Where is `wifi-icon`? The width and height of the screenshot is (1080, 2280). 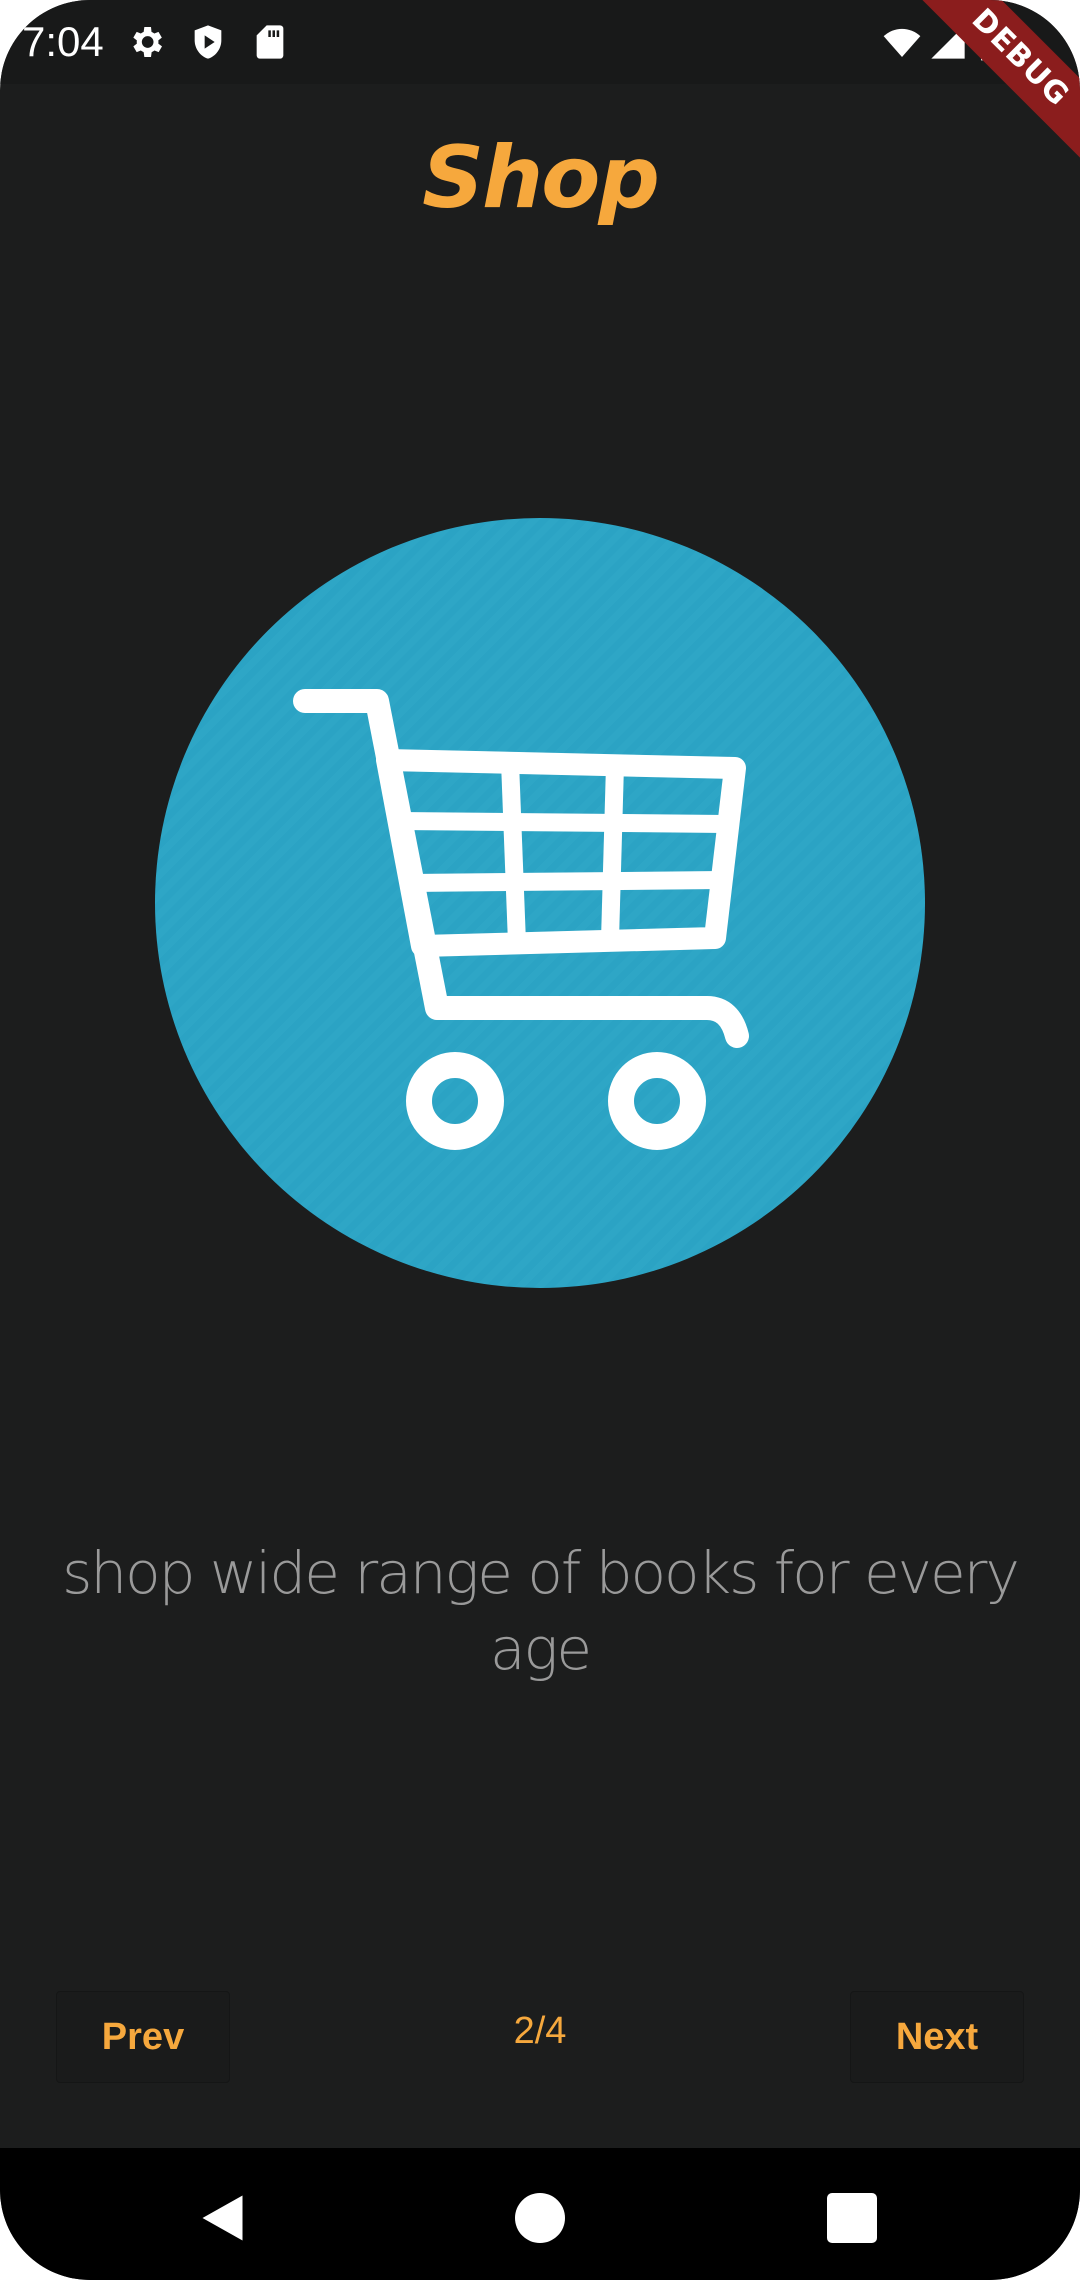
wifi-icon is located at coordinates (902, 42).